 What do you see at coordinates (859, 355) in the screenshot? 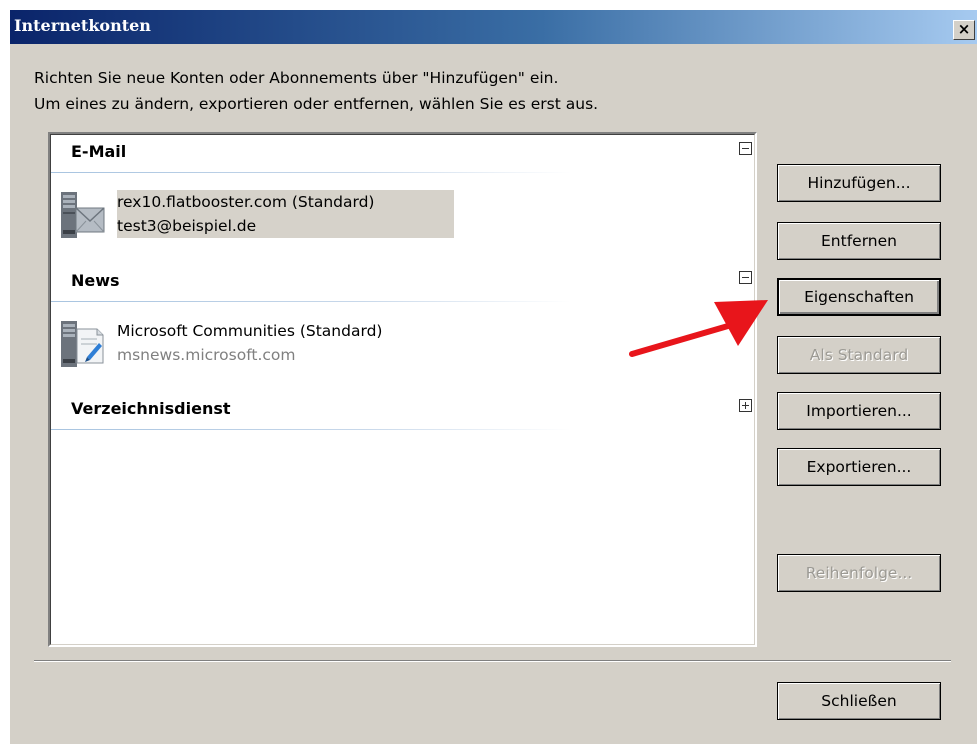
I see `set-default-button: Als Standard` at bounding box center [859, 355].